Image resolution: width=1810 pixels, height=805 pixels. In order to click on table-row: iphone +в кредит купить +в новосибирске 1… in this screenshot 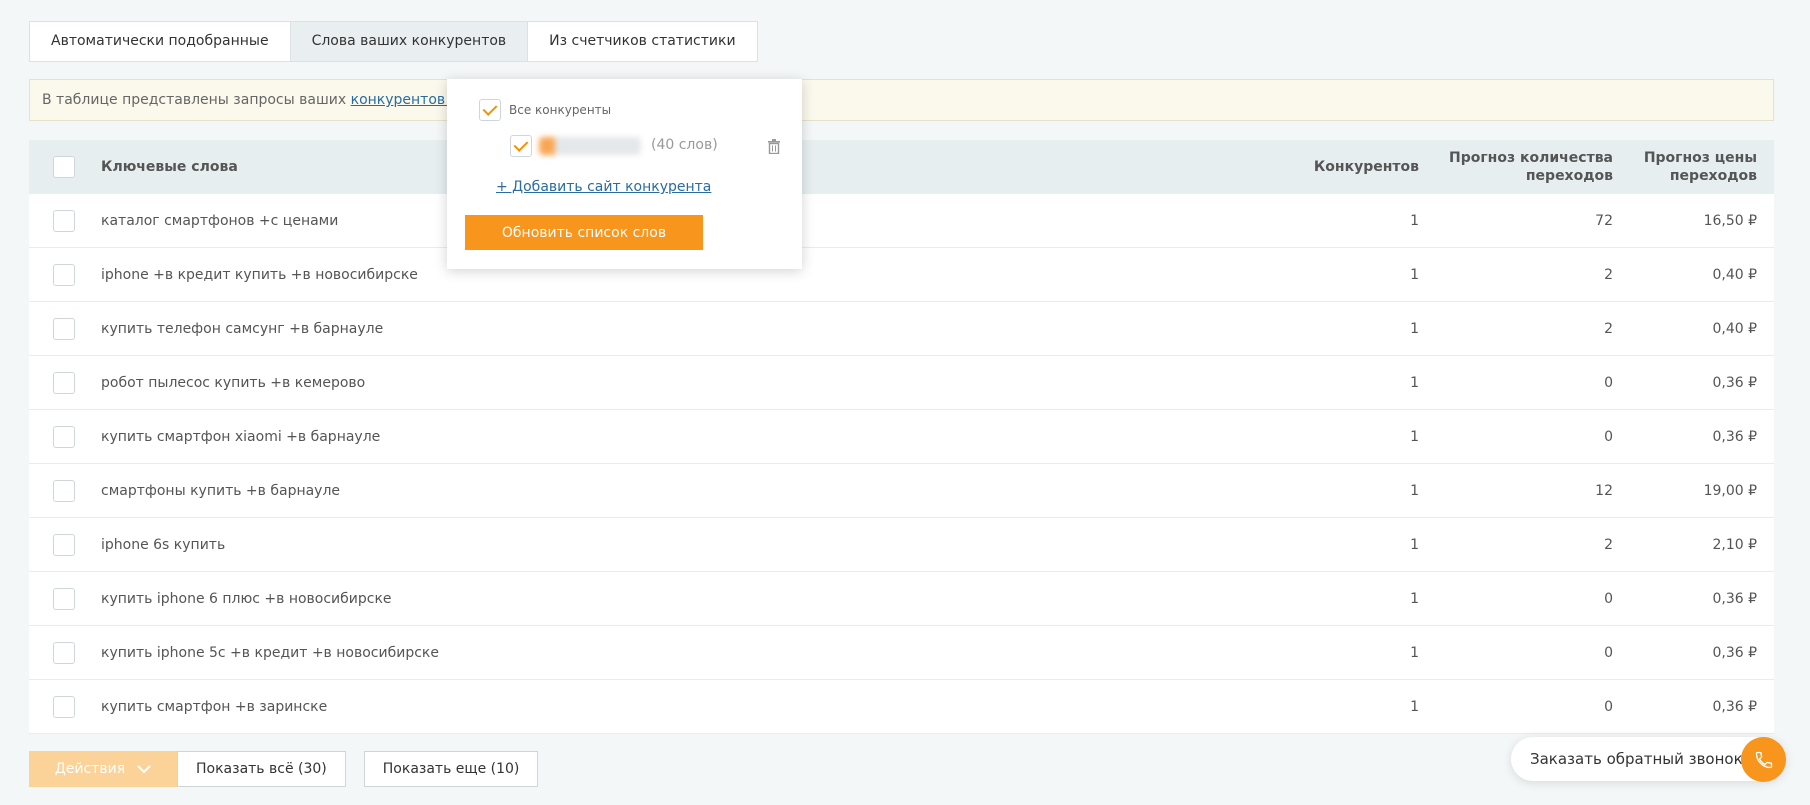, I will do `click(901, 275)`.